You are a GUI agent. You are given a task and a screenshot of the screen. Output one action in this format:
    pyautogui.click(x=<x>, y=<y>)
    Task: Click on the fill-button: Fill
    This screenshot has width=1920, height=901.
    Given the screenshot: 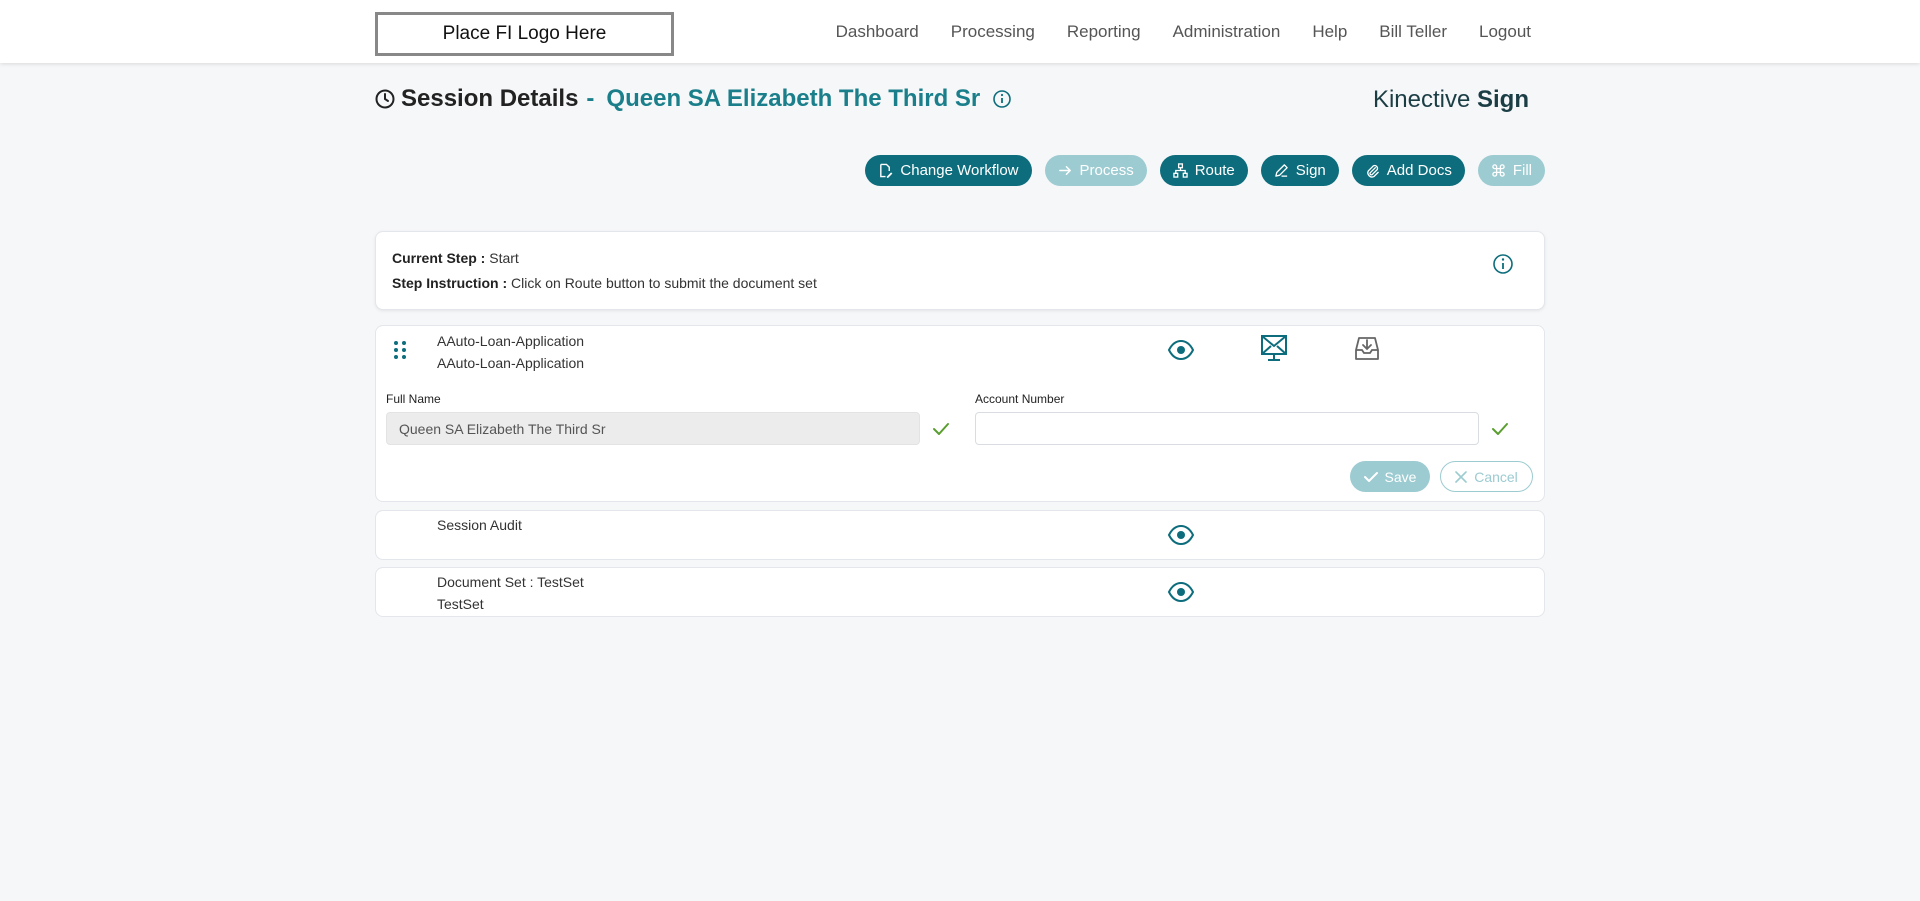 What is the action you would take?
    pyautogui.click(x=1511, y=170)
    